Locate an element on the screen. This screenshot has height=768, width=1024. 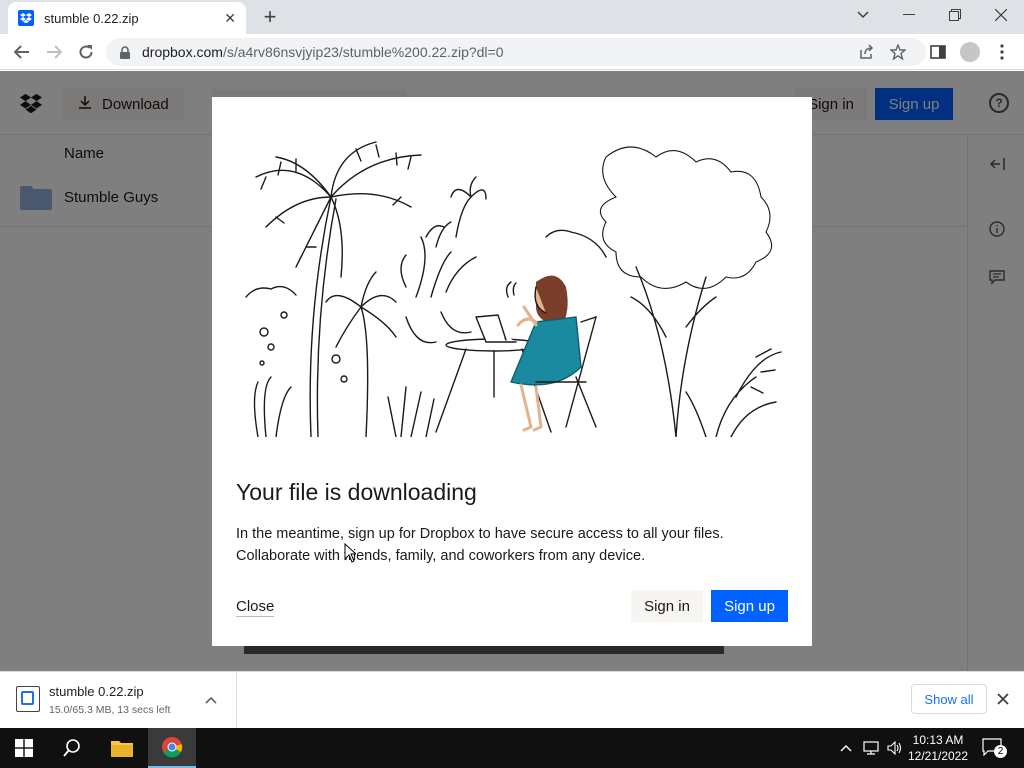
url-domain: dropbox.com is located at coordinates (182, 52).